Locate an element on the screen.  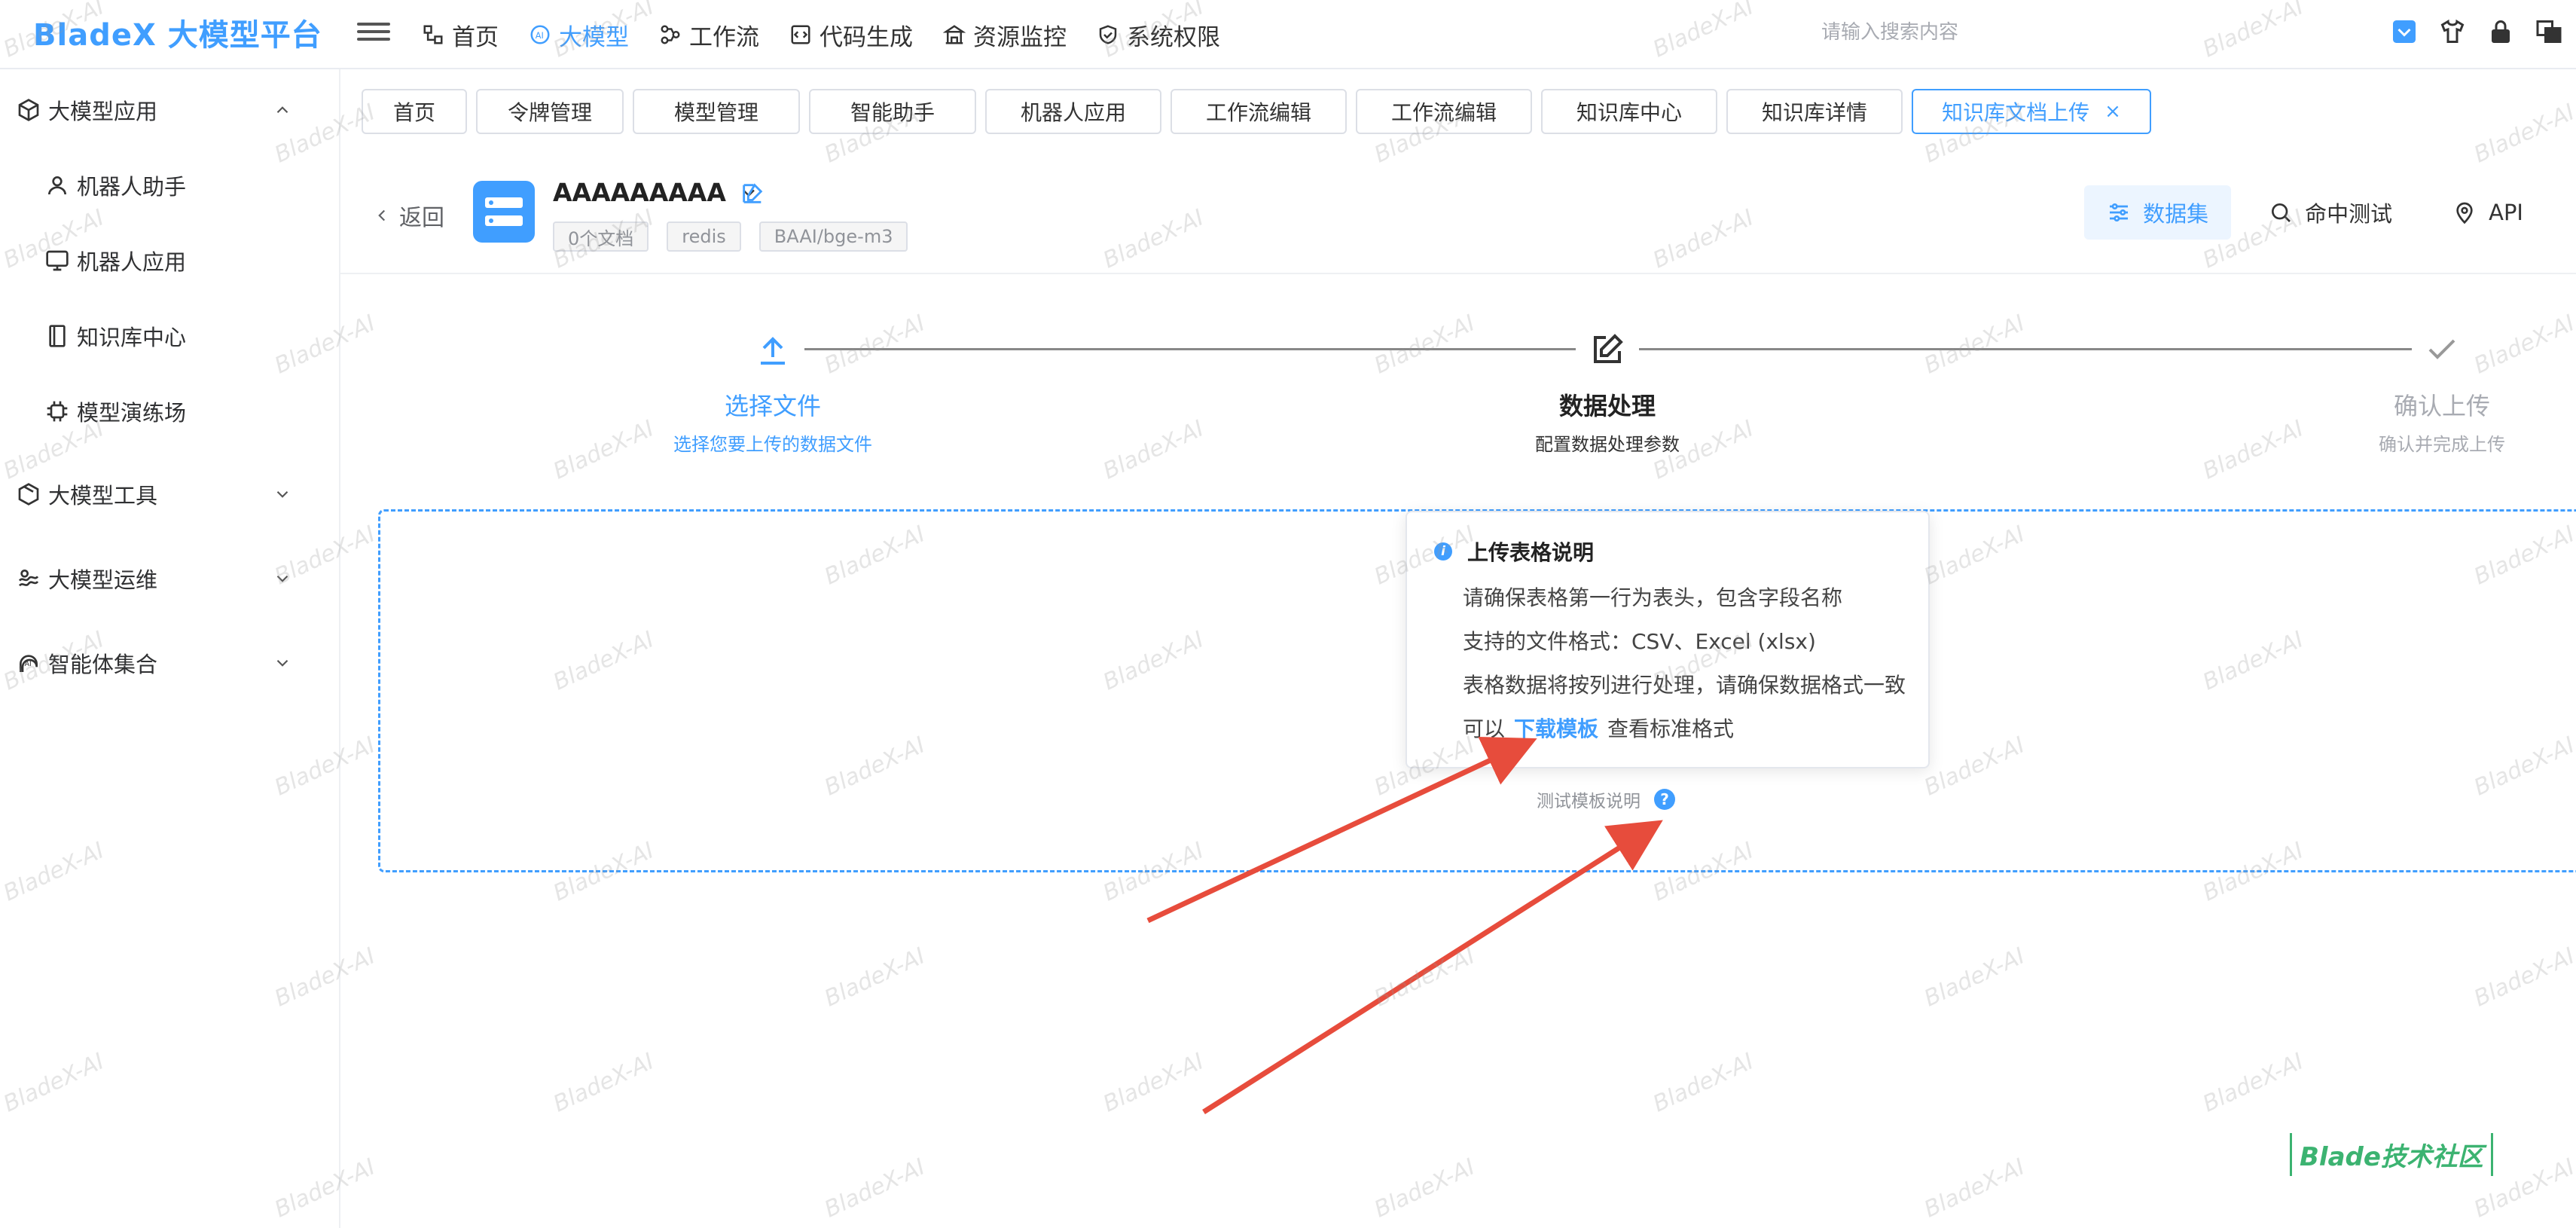
back-button: 返回 is located at coordinates (408, 215).